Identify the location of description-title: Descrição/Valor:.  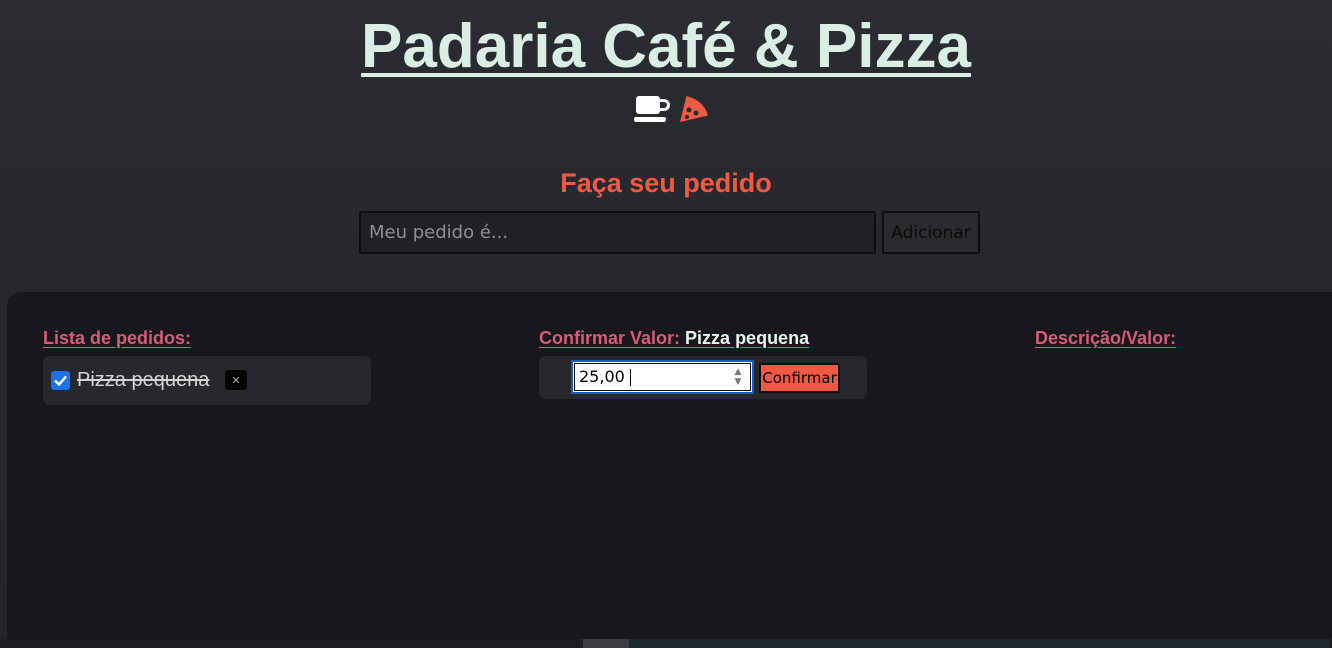
(1106, 338).